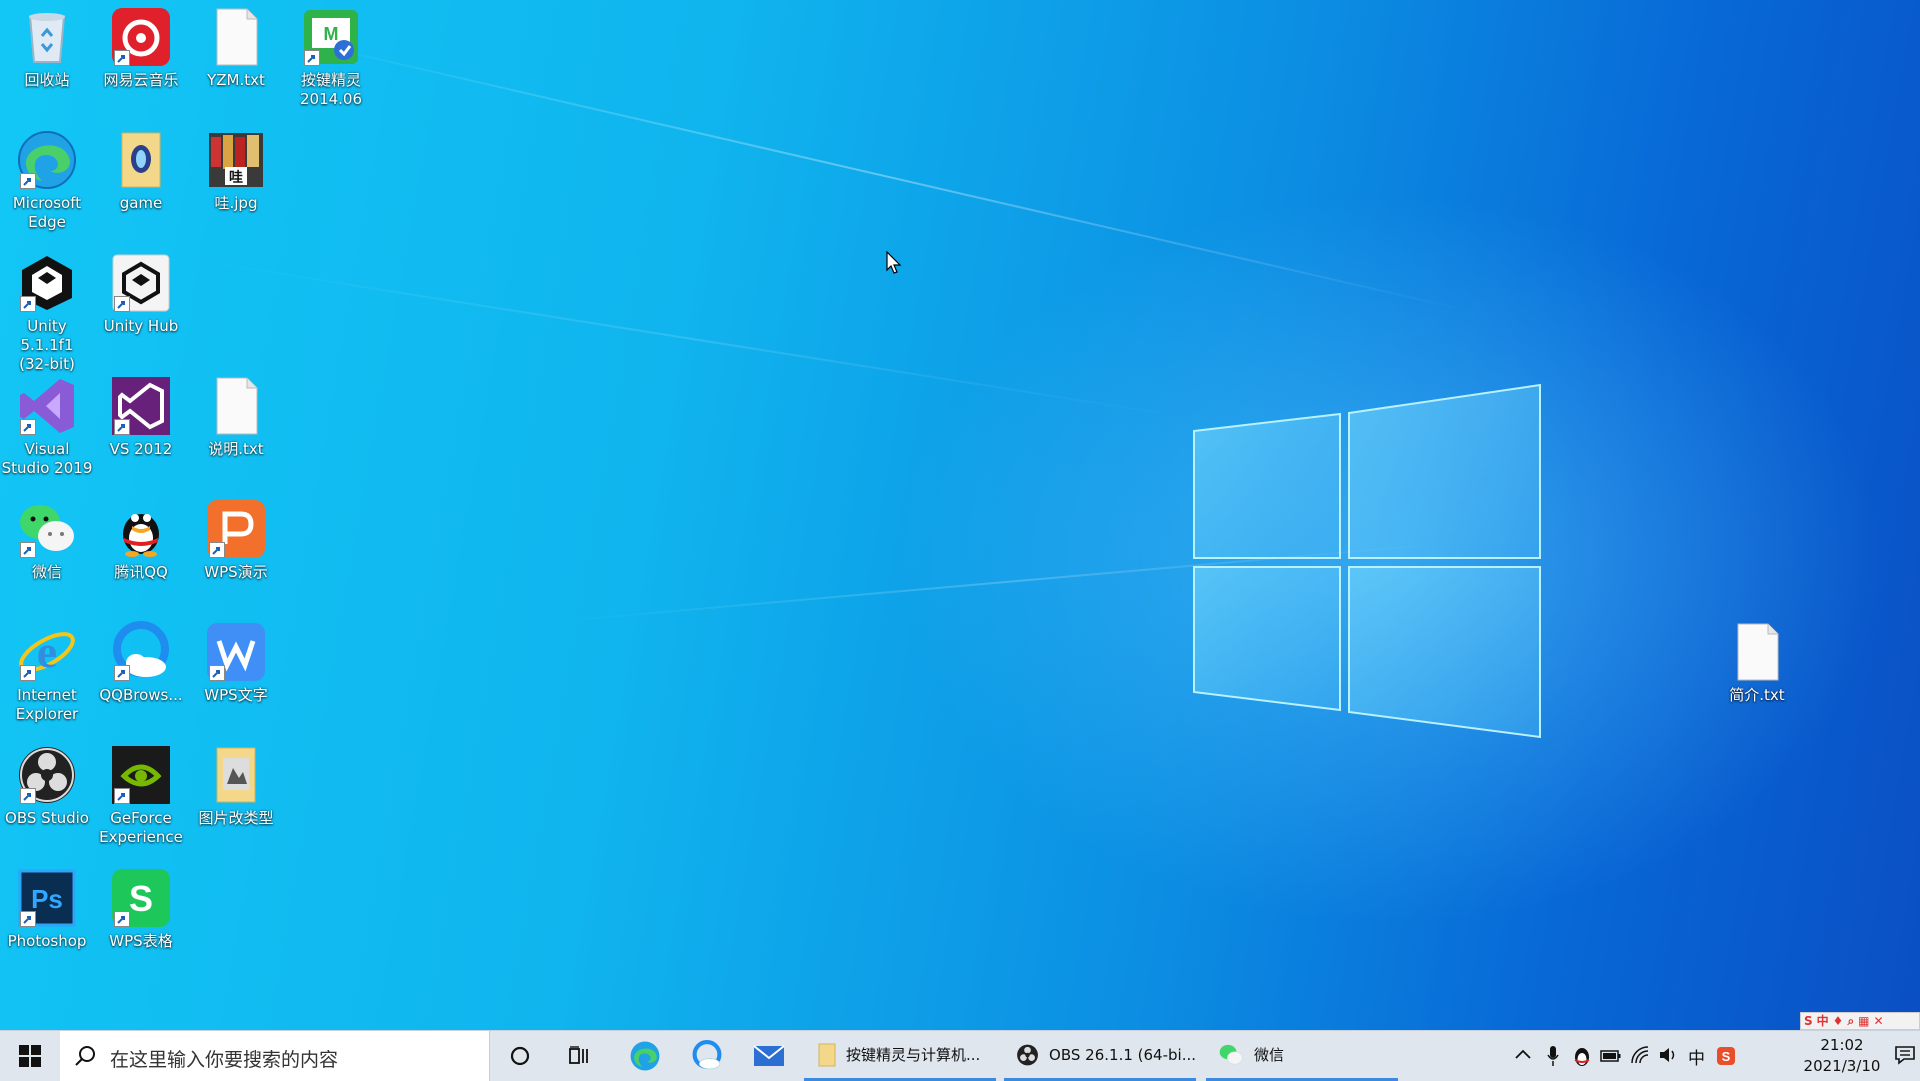 This screenshot has height=1081, width=1920. Describe the element at coordinates (236, 818) in the screenshot. I see `icon-label: 图片改类型` at that location.